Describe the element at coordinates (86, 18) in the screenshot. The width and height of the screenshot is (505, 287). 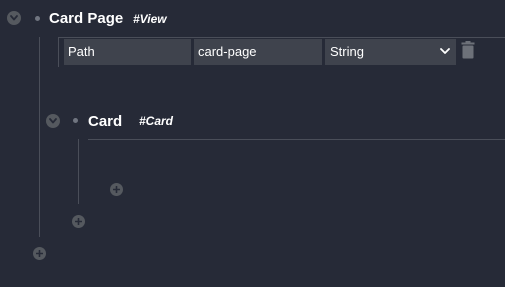
I see `view-title: Card Page` at that location.